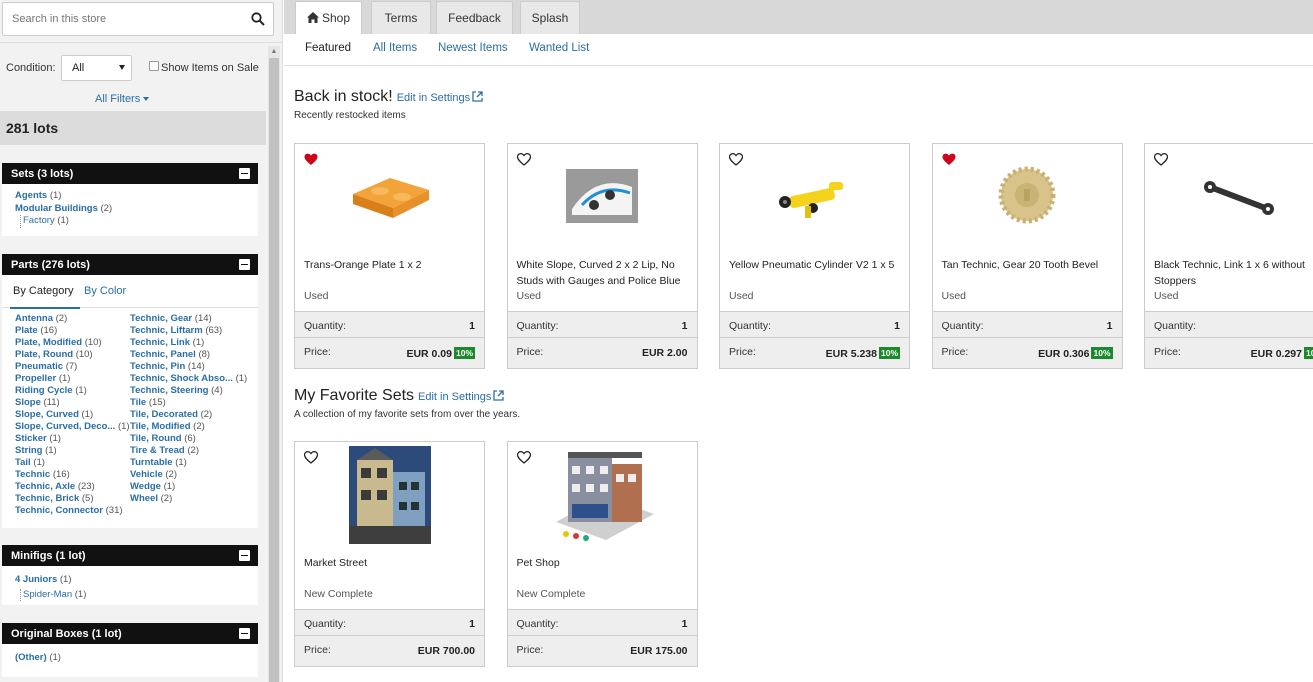 The height and width of the screenshot is (682, 1313). I want to click on product-name: Market Street, so click(393, 563).